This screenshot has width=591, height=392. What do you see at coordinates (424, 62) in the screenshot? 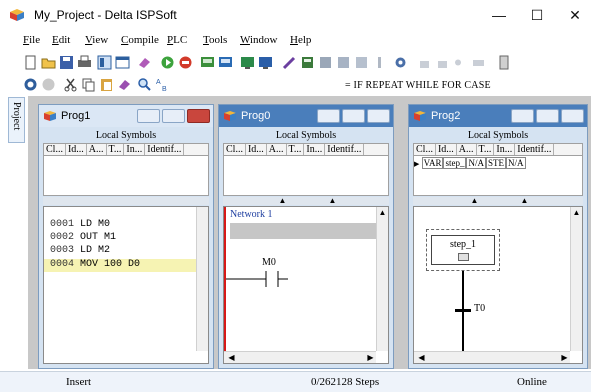
I see `lock-icon` at bounding box center [424, 62].